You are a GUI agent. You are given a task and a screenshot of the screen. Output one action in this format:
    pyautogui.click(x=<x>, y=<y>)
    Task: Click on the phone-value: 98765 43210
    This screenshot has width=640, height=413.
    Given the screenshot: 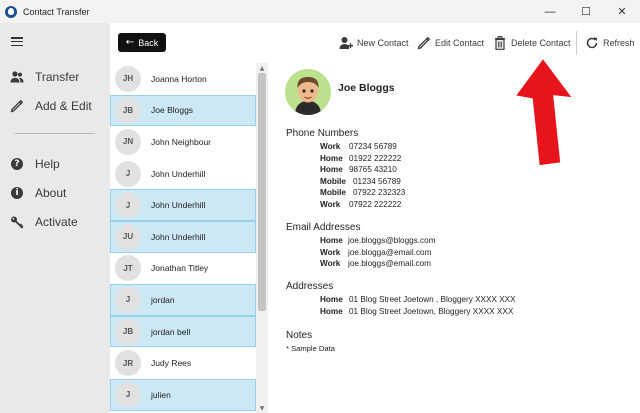 What is the action you would take?
    pyautogui.click(x=373, y=169)
    